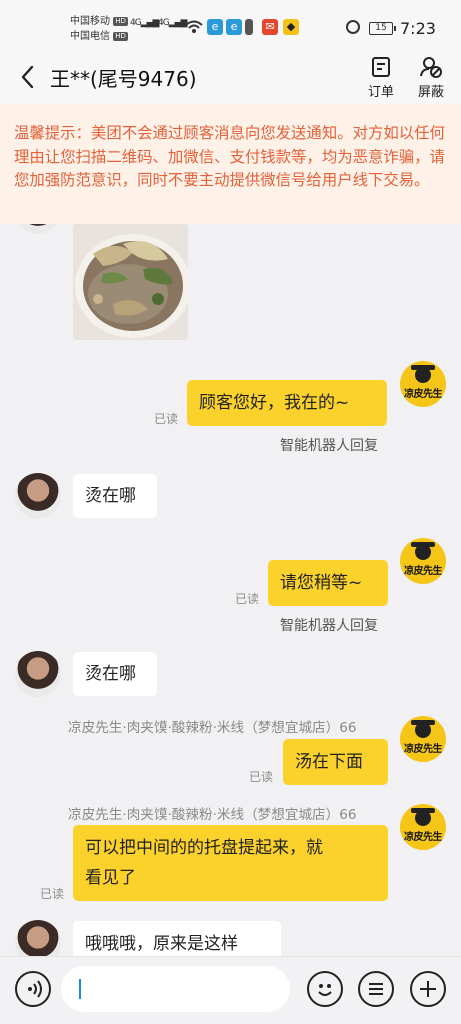 This screenshot has width=461, height=1024. I want to click on more-button, so click(428, 989).